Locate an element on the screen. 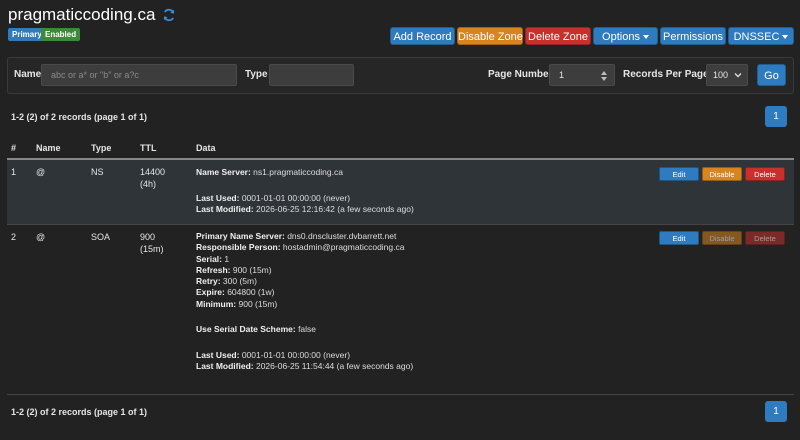 Image resolution: width=800 pixels, height=440 pixels. data-value: false is located at coordinates (306, 329).